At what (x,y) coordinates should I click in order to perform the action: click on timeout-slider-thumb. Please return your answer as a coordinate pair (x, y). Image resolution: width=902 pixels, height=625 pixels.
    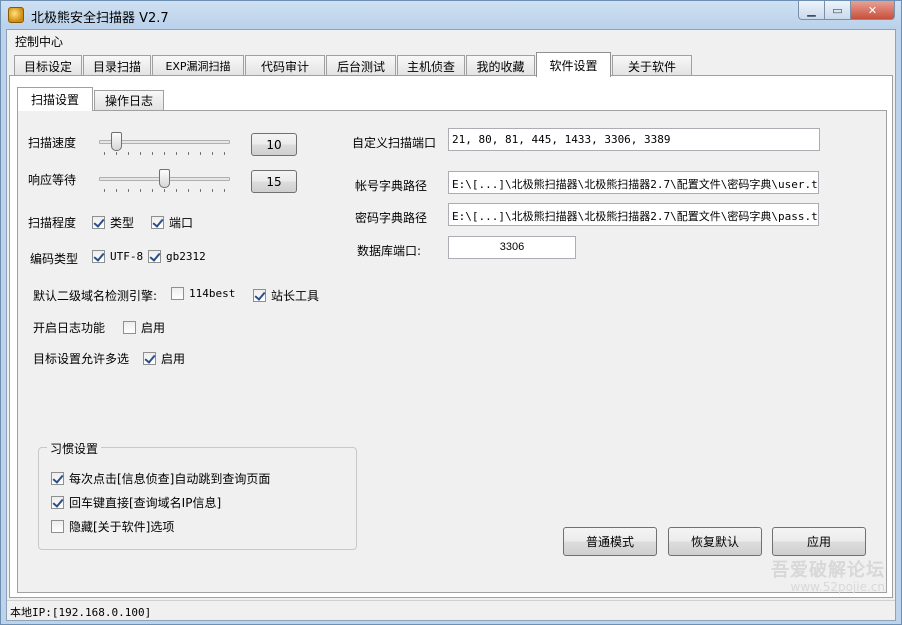
    Looking at the image, I should click on (164, 178).